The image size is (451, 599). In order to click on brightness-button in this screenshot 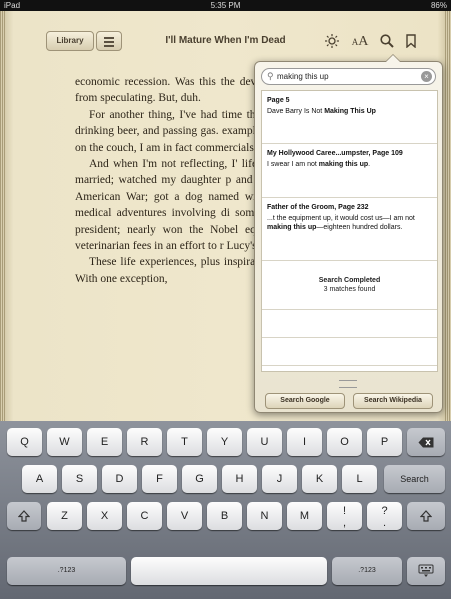, I will do `click(332, 41)`.